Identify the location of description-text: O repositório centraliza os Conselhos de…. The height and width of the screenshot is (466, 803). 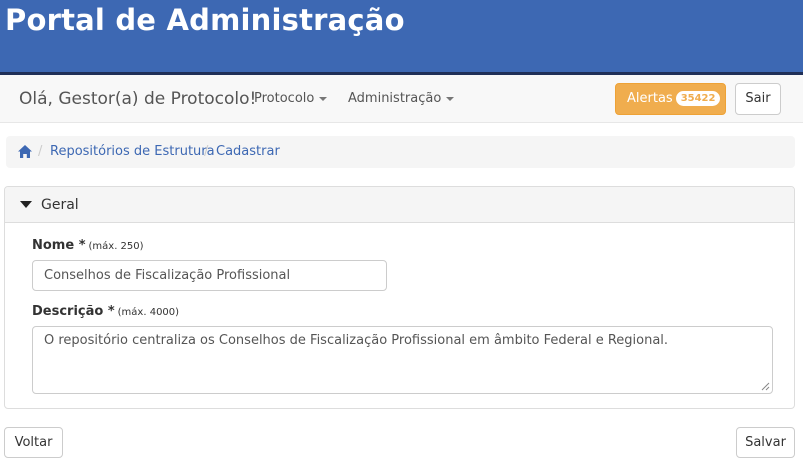
(356, 340).